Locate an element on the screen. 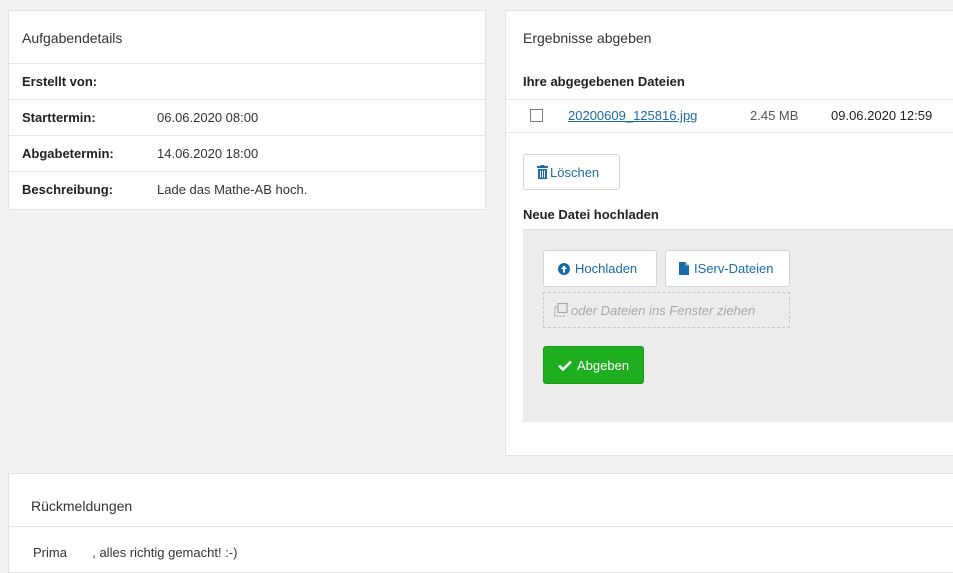  delete-button-label: Löschen is located at coordinates (575, 172).